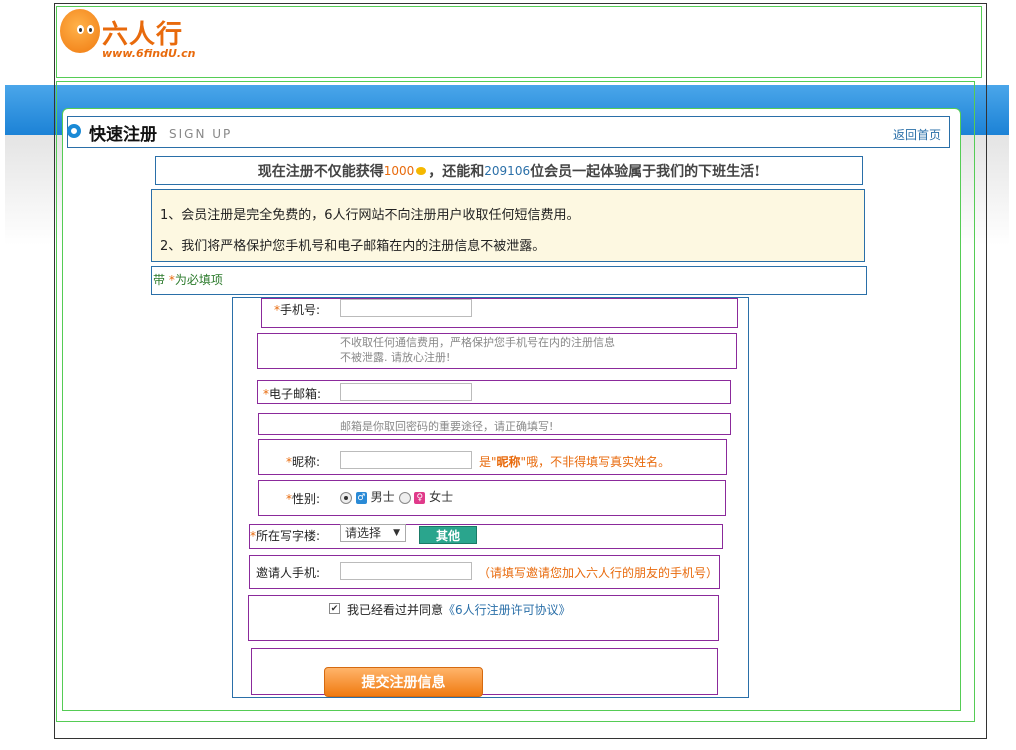  What do you see at coordinates (399, 170) in the screenshot?
I see `promo-points: 1000` at bounding box center [399, 170].